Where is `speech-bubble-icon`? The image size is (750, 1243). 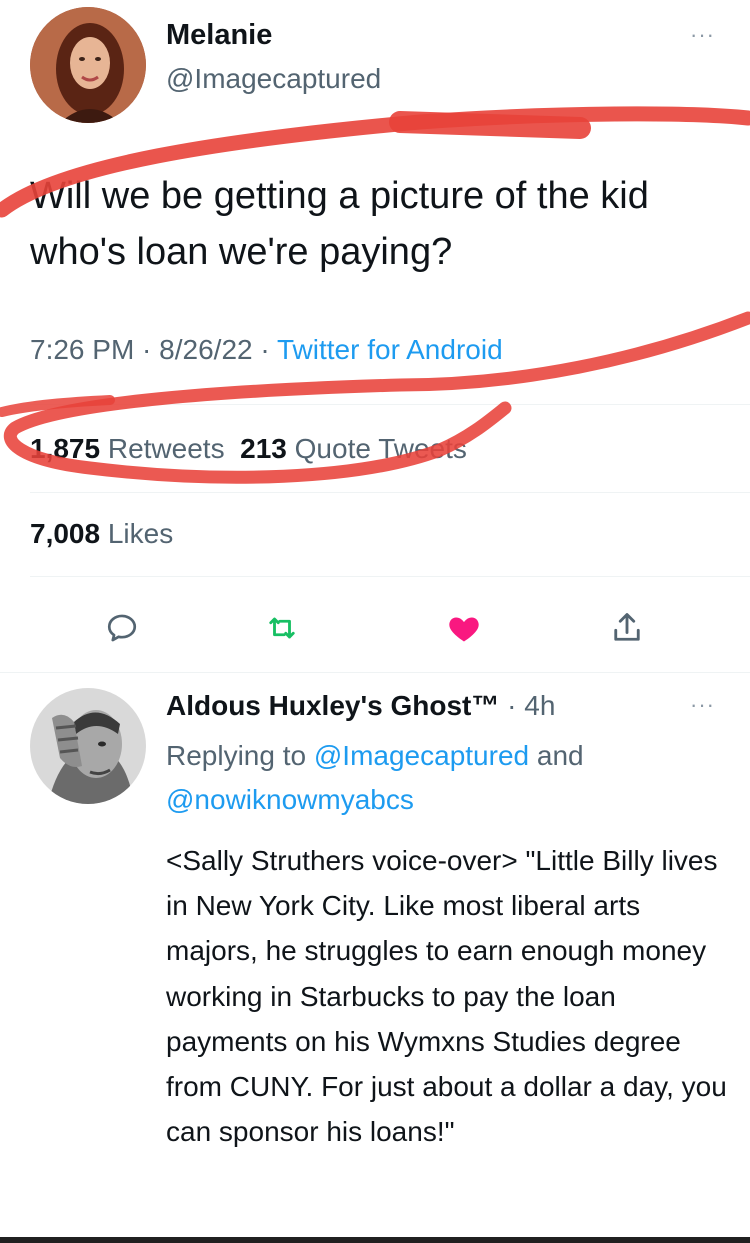
speech-bubble-icon is located at coordinates (122, 628).